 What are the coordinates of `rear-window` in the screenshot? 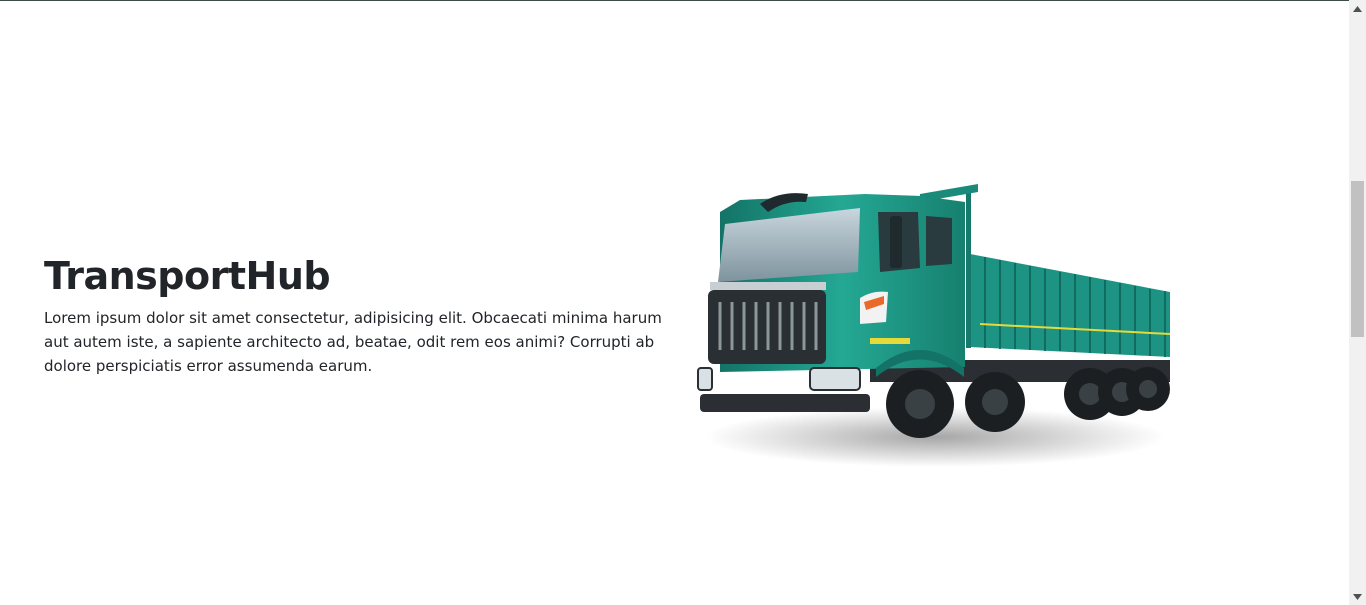 It's located at (939, 241).